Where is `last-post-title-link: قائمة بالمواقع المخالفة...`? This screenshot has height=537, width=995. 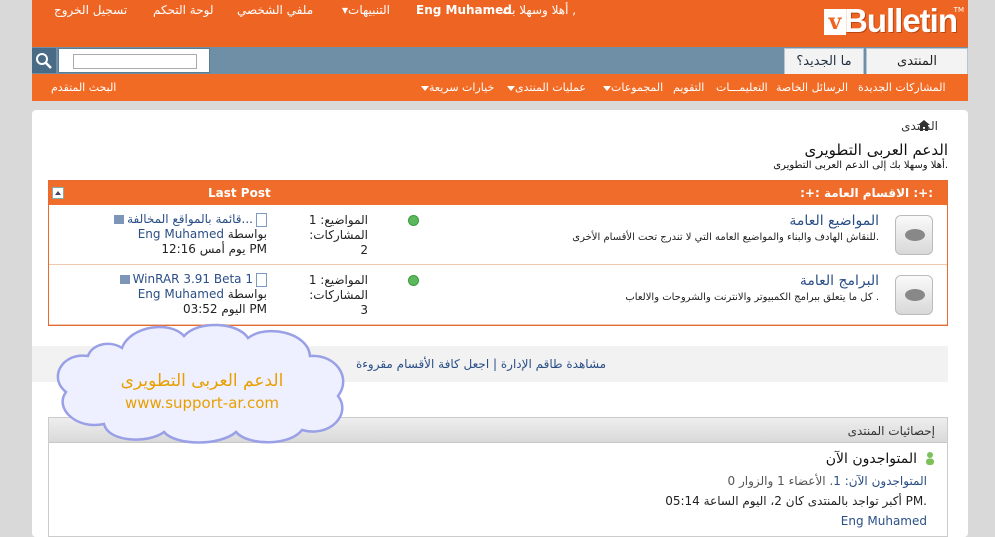 last-post-title-link: قائمة بالمواقع المخالفة... is located at coordinates (190, 219).